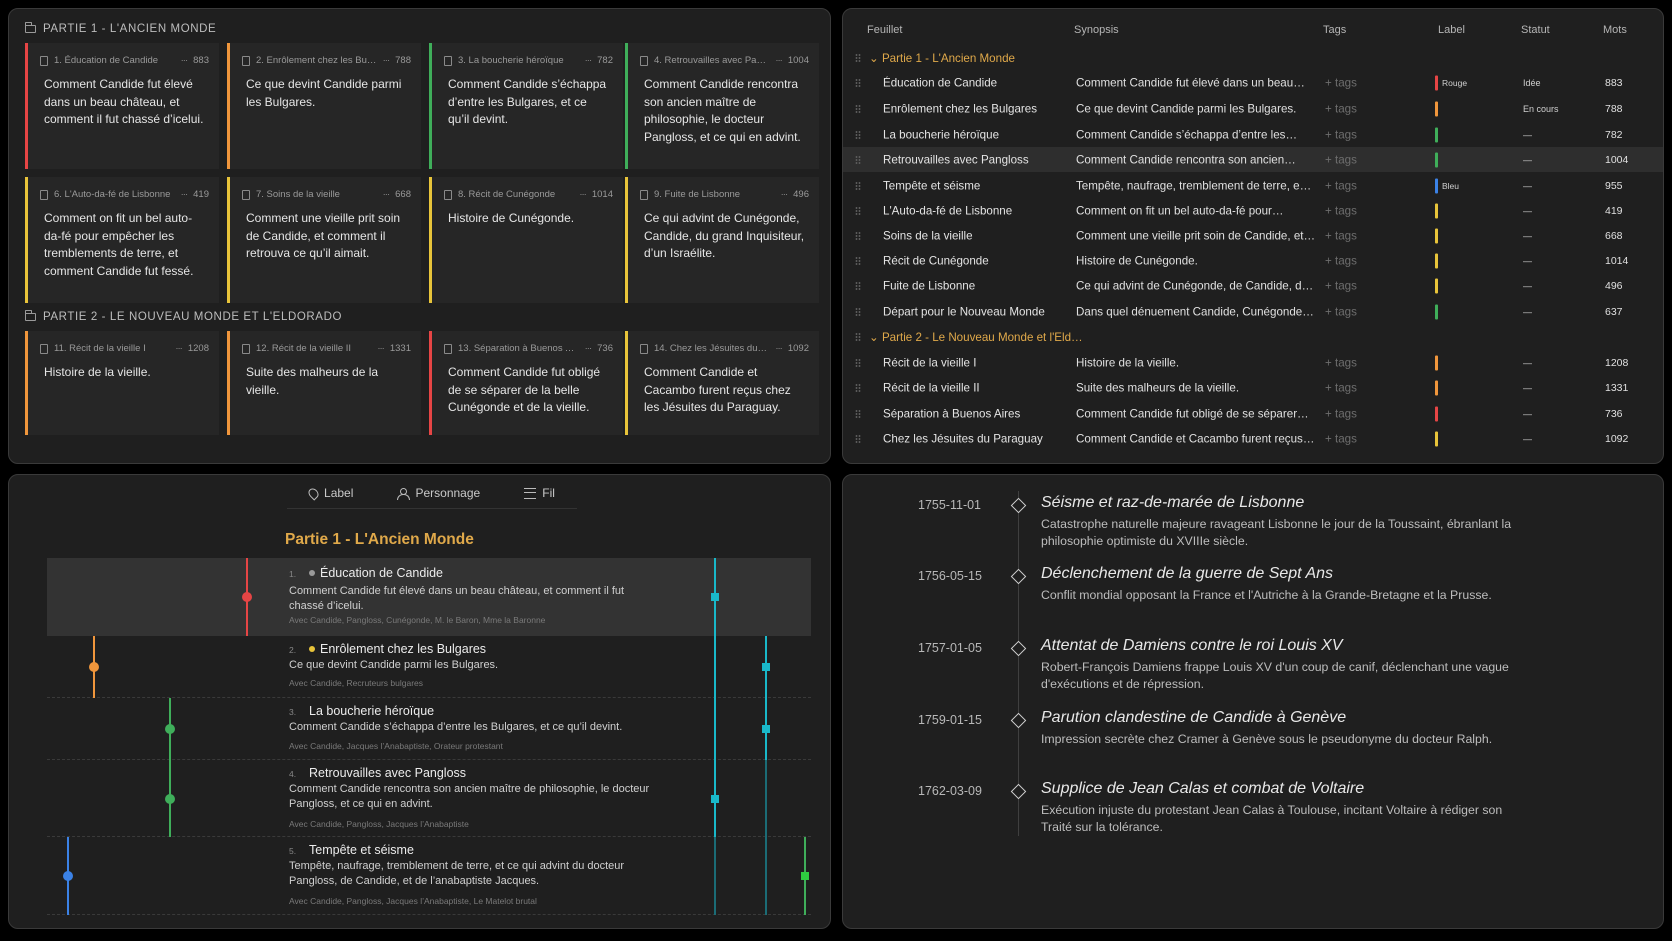 The height and width of the screenshot is (941, 1672). What do you see at coordinates (766, 667) in the screenshot?
I see `thread-node-teal` at bounding box center [766, 667].